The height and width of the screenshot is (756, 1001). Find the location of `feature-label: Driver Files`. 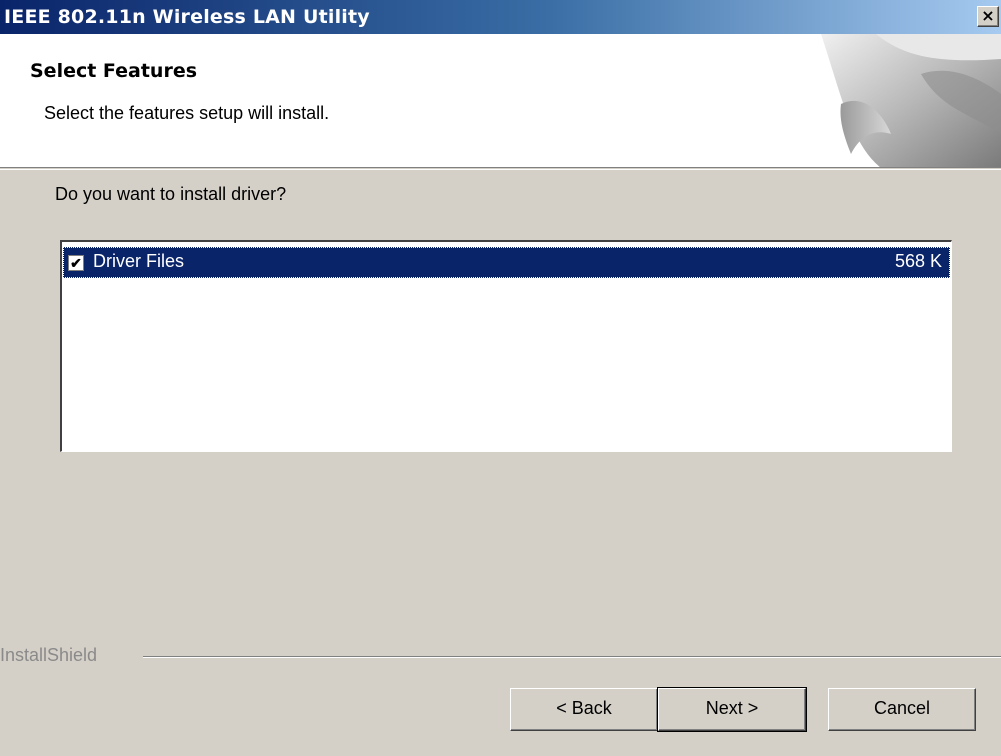

feature-label: Driver Files is located at coordinates (139, 261).